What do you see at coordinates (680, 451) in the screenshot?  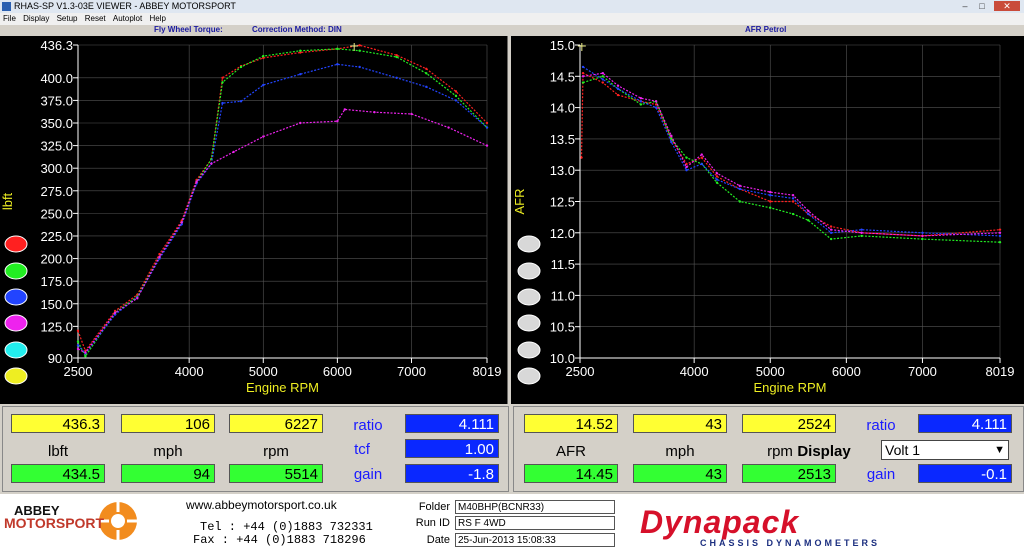 I see `afr-speed-unit-label: mph` at bounding box center [680, 451].